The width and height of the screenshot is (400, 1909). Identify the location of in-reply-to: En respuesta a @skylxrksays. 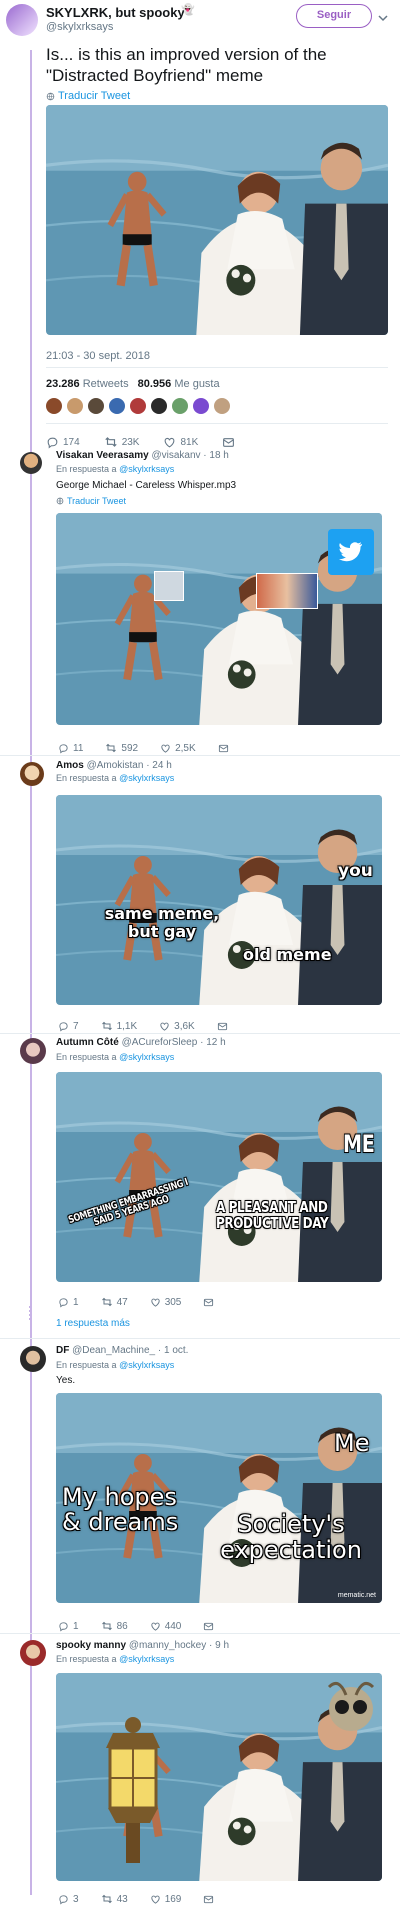
(115, 1659).